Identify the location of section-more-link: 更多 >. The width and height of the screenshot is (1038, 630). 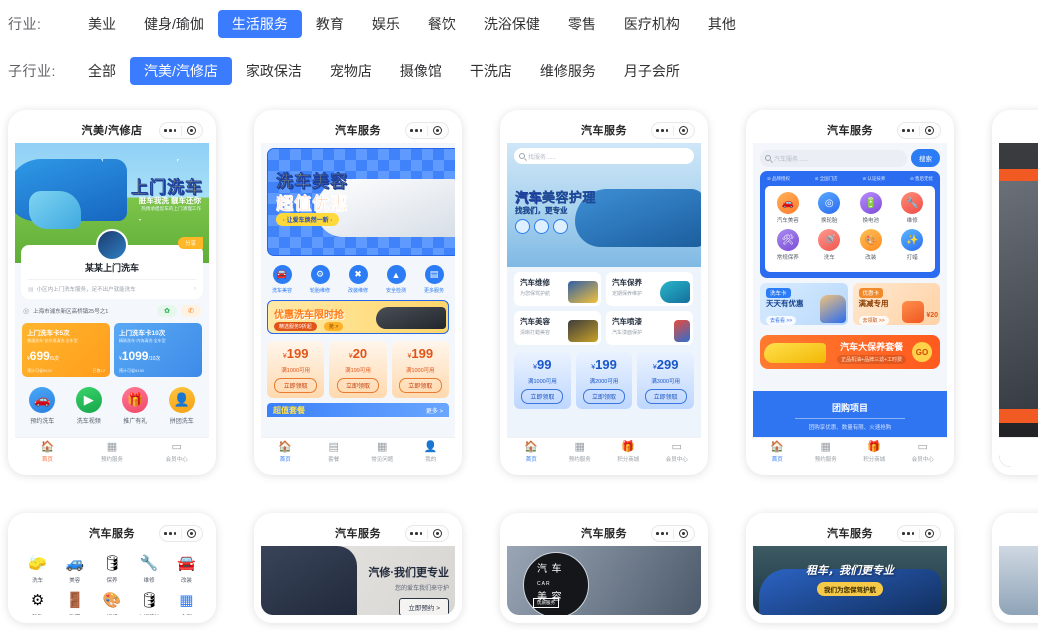
(434, 410).